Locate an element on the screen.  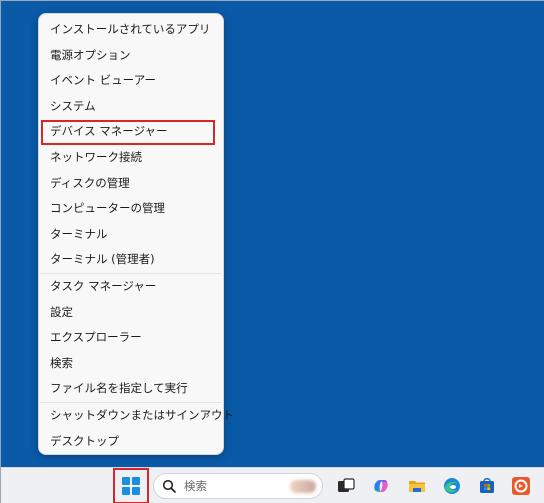
menu-item-computer-management: コンピューターの管理 is located at coordinates (131, 209).